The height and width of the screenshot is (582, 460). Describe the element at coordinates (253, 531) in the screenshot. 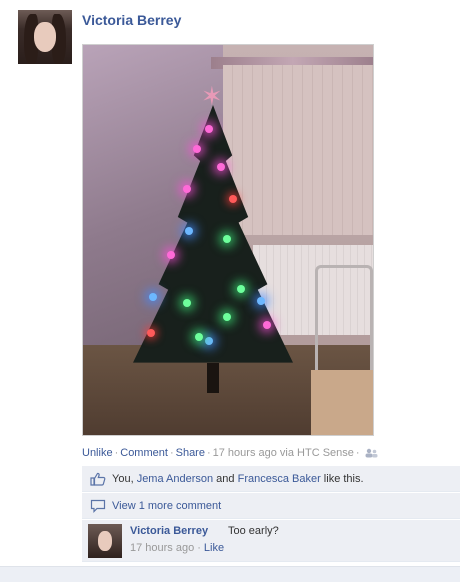

I see `comment-text: Too early?` at that location.